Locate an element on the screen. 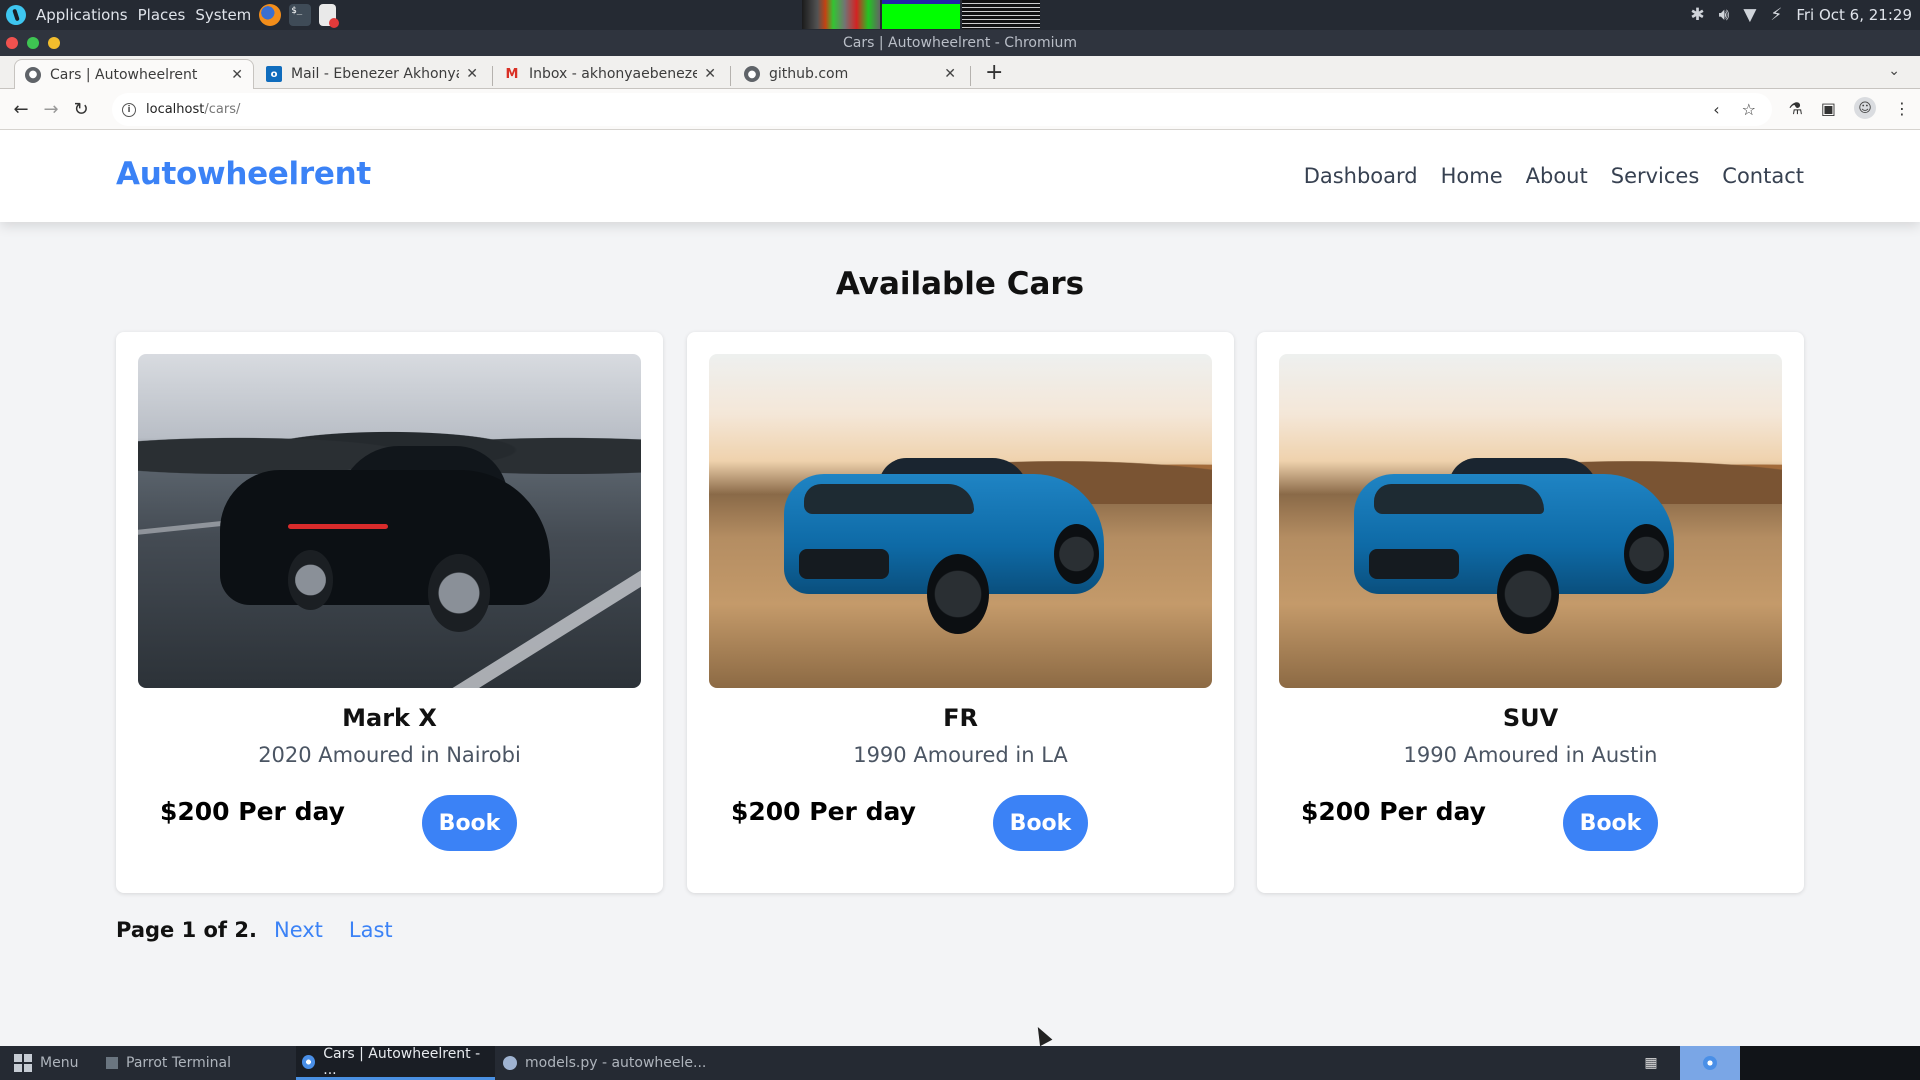  labs-flask-icon: ⚗ is located at coordinates (1796, 108).